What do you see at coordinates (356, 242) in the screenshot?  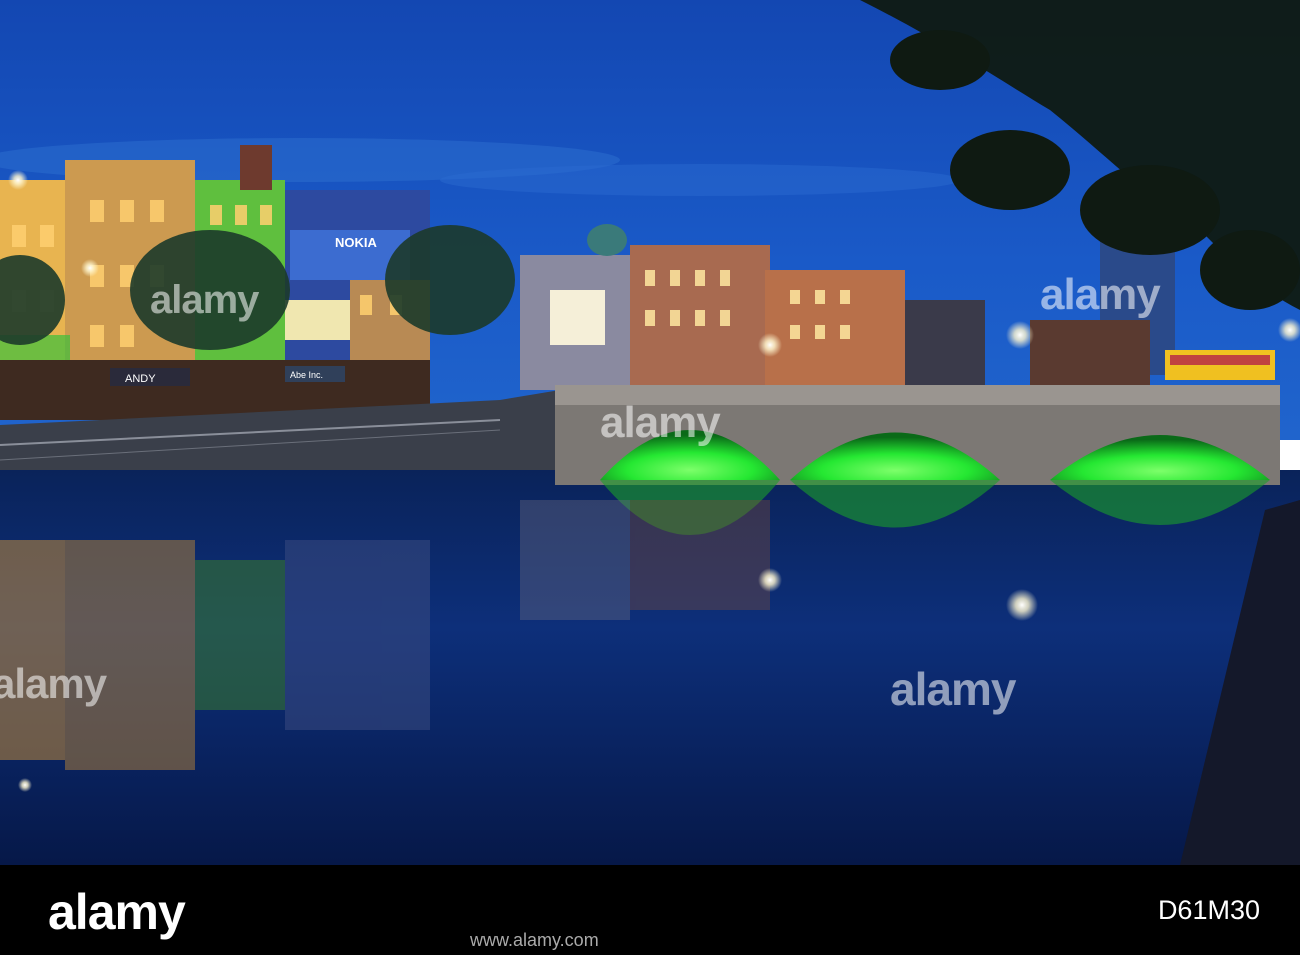 I see `sign-nokia: NOKIA` at bounding box center [356, 242].